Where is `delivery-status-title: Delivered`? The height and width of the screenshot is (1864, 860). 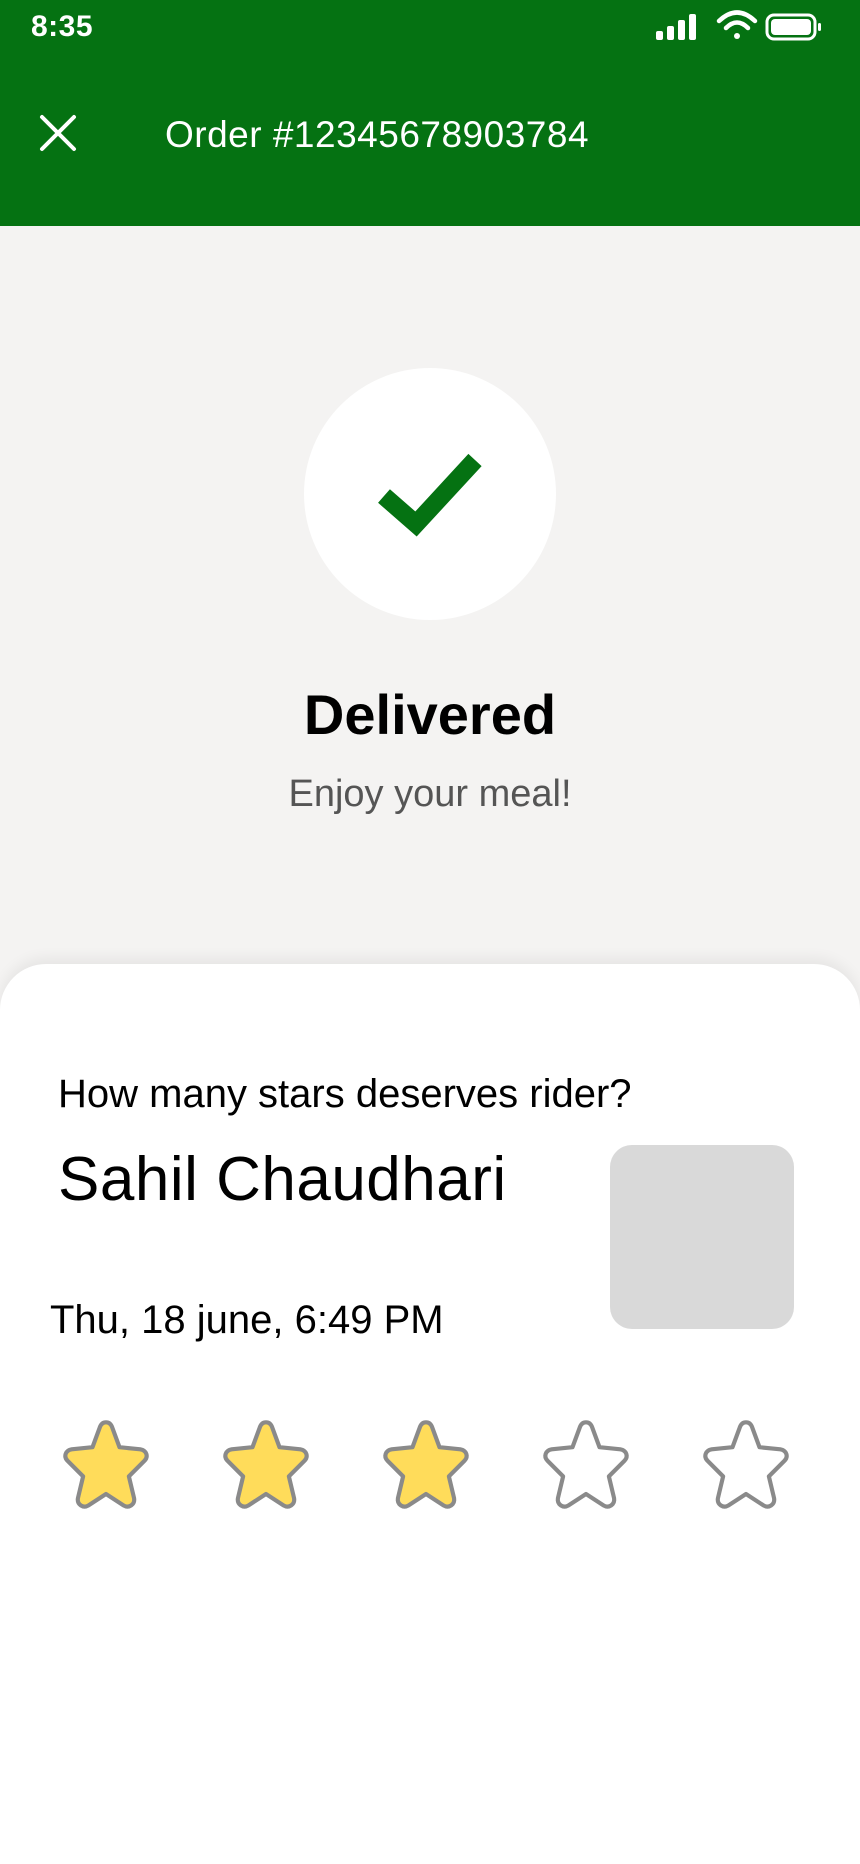
delivery-status-title: Delivered is located at coordinates (430, 714).